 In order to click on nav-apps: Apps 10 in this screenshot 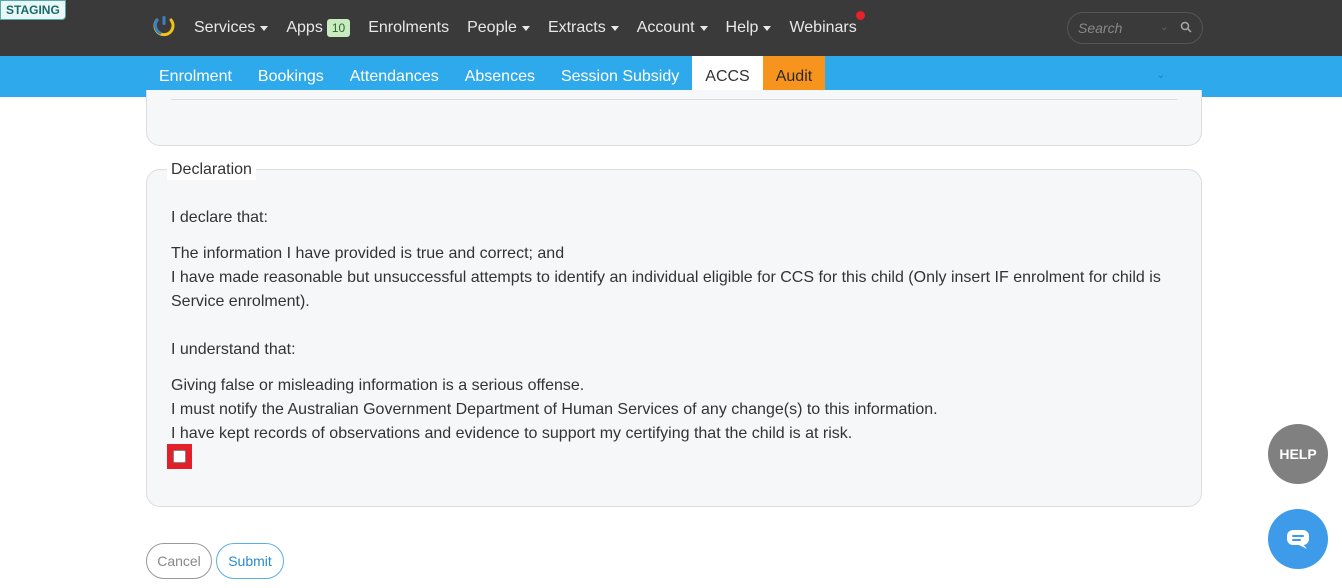, I will do `click(318, 28)`.